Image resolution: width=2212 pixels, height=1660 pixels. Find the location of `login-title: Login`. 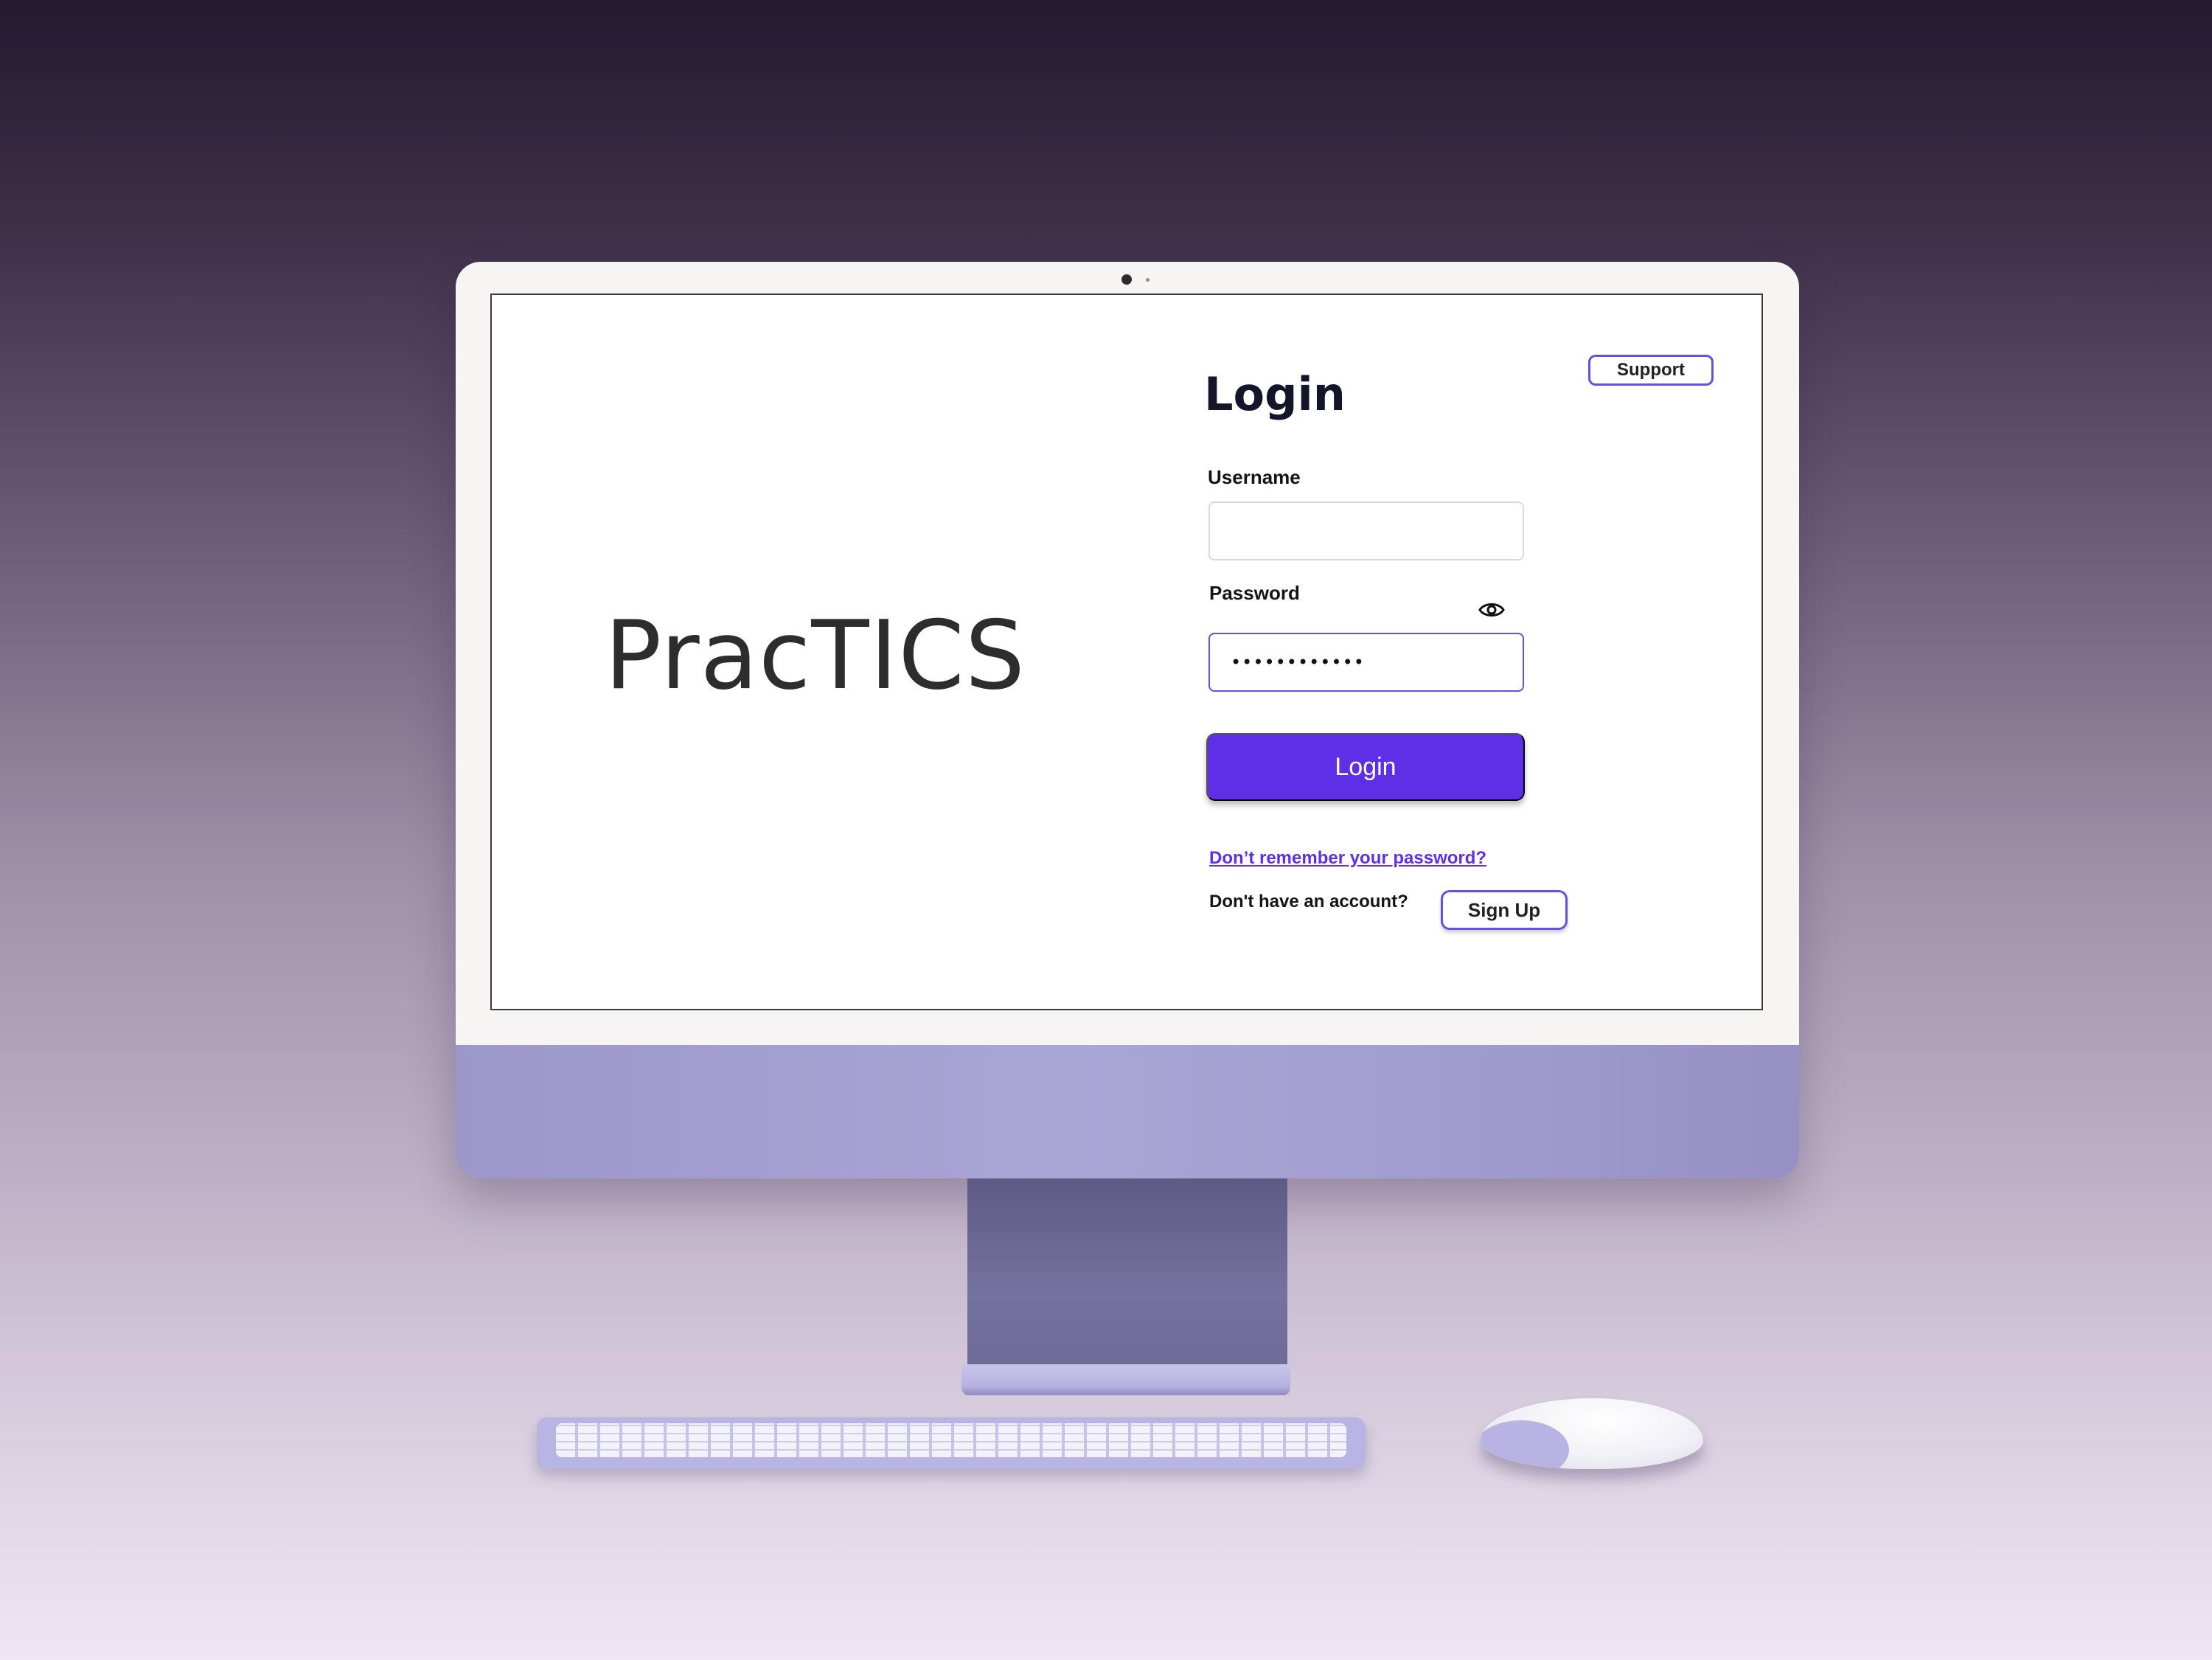

login-title: Login is located at coordinates (1275, 394).